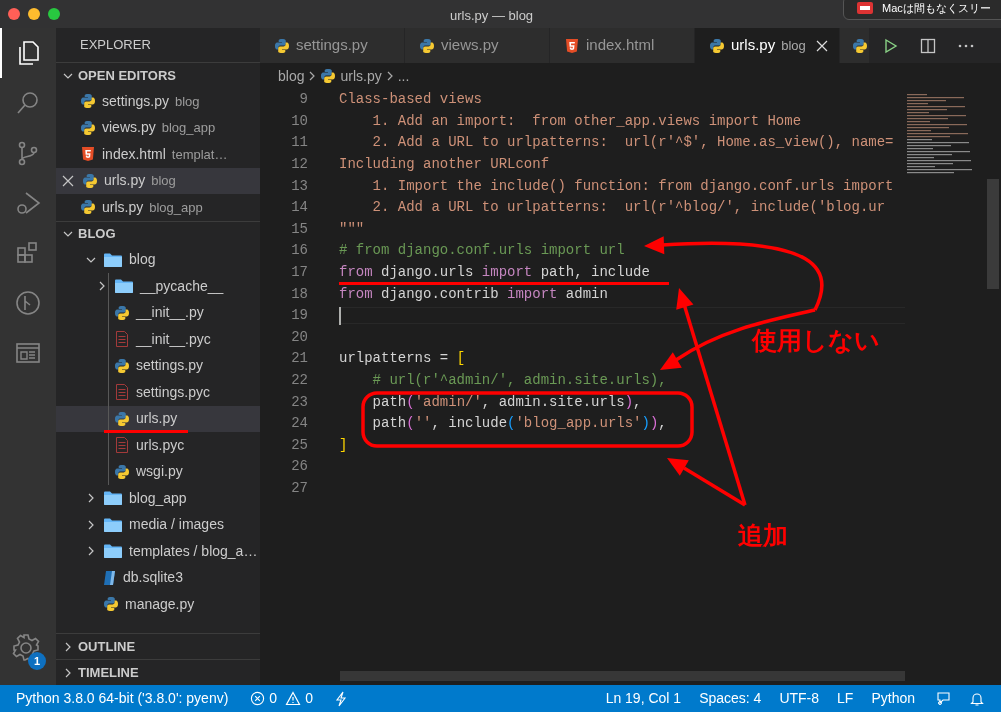  What do you see at coordinates (845, 698) in the screenshot?
I see `line-ending-setting: LF` at bounding box center [845, 698].